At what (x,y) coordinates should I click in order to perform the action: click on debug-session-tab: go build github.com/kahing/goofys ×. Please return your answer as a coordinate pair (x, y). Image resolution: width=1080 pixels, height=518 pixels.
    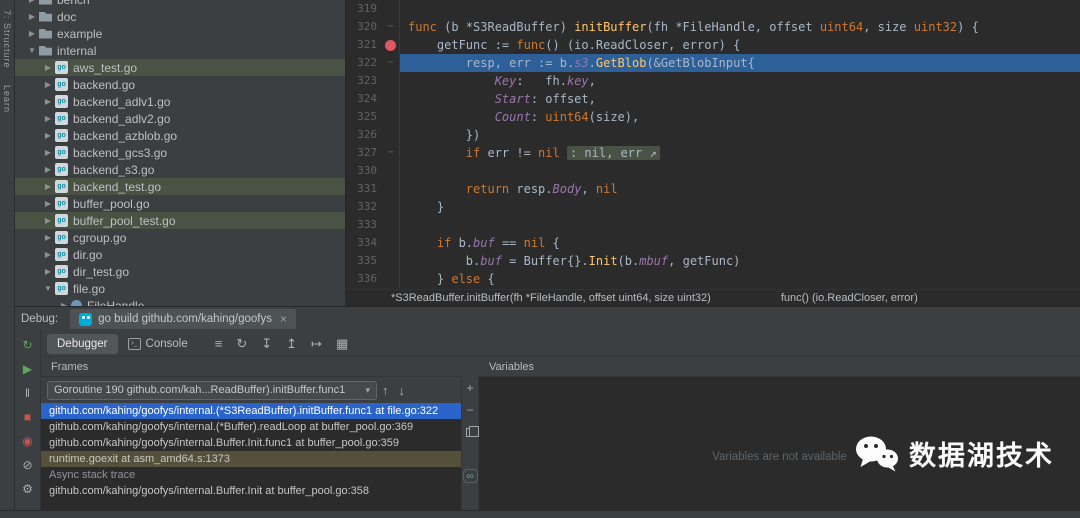
    Looking at the image, I should click on (183, 319).